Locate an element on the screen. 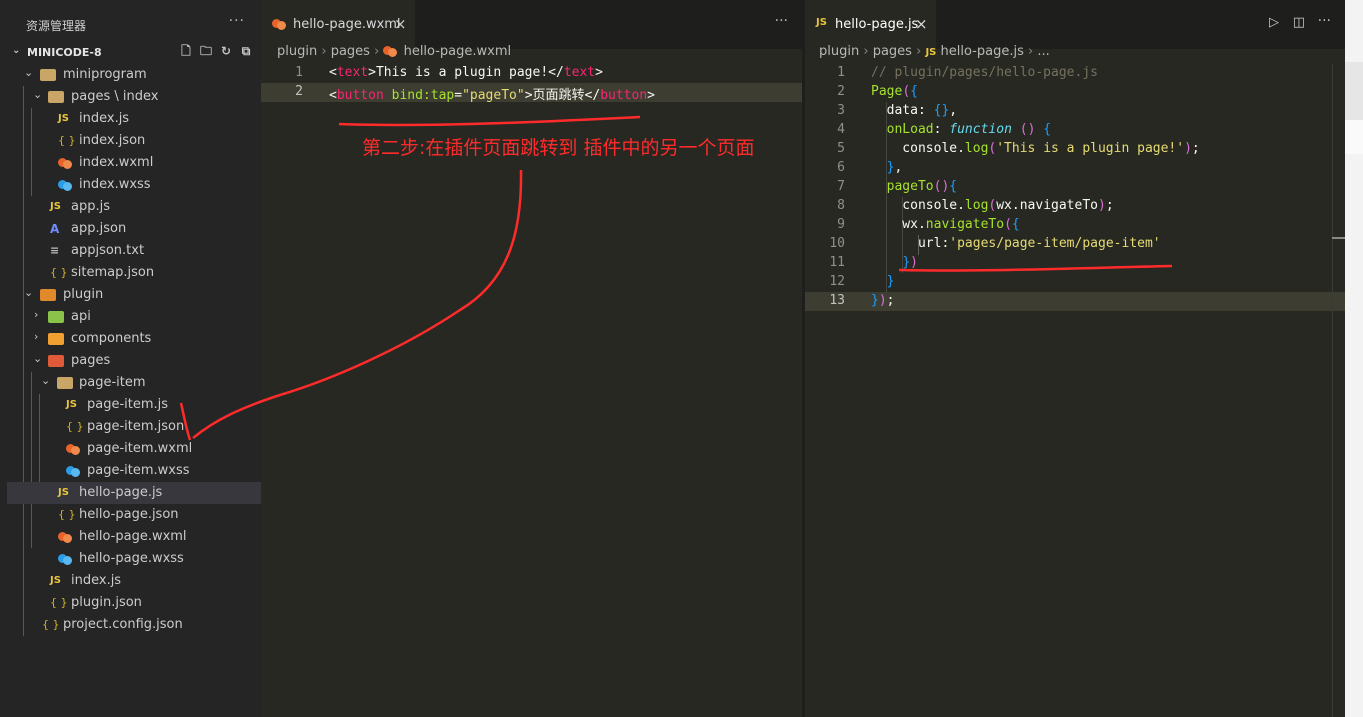 Image resolution: width=1363 pixels, height=717 pixels. tree-file-index-json: { } index.json is located at coordinates (130, 141).